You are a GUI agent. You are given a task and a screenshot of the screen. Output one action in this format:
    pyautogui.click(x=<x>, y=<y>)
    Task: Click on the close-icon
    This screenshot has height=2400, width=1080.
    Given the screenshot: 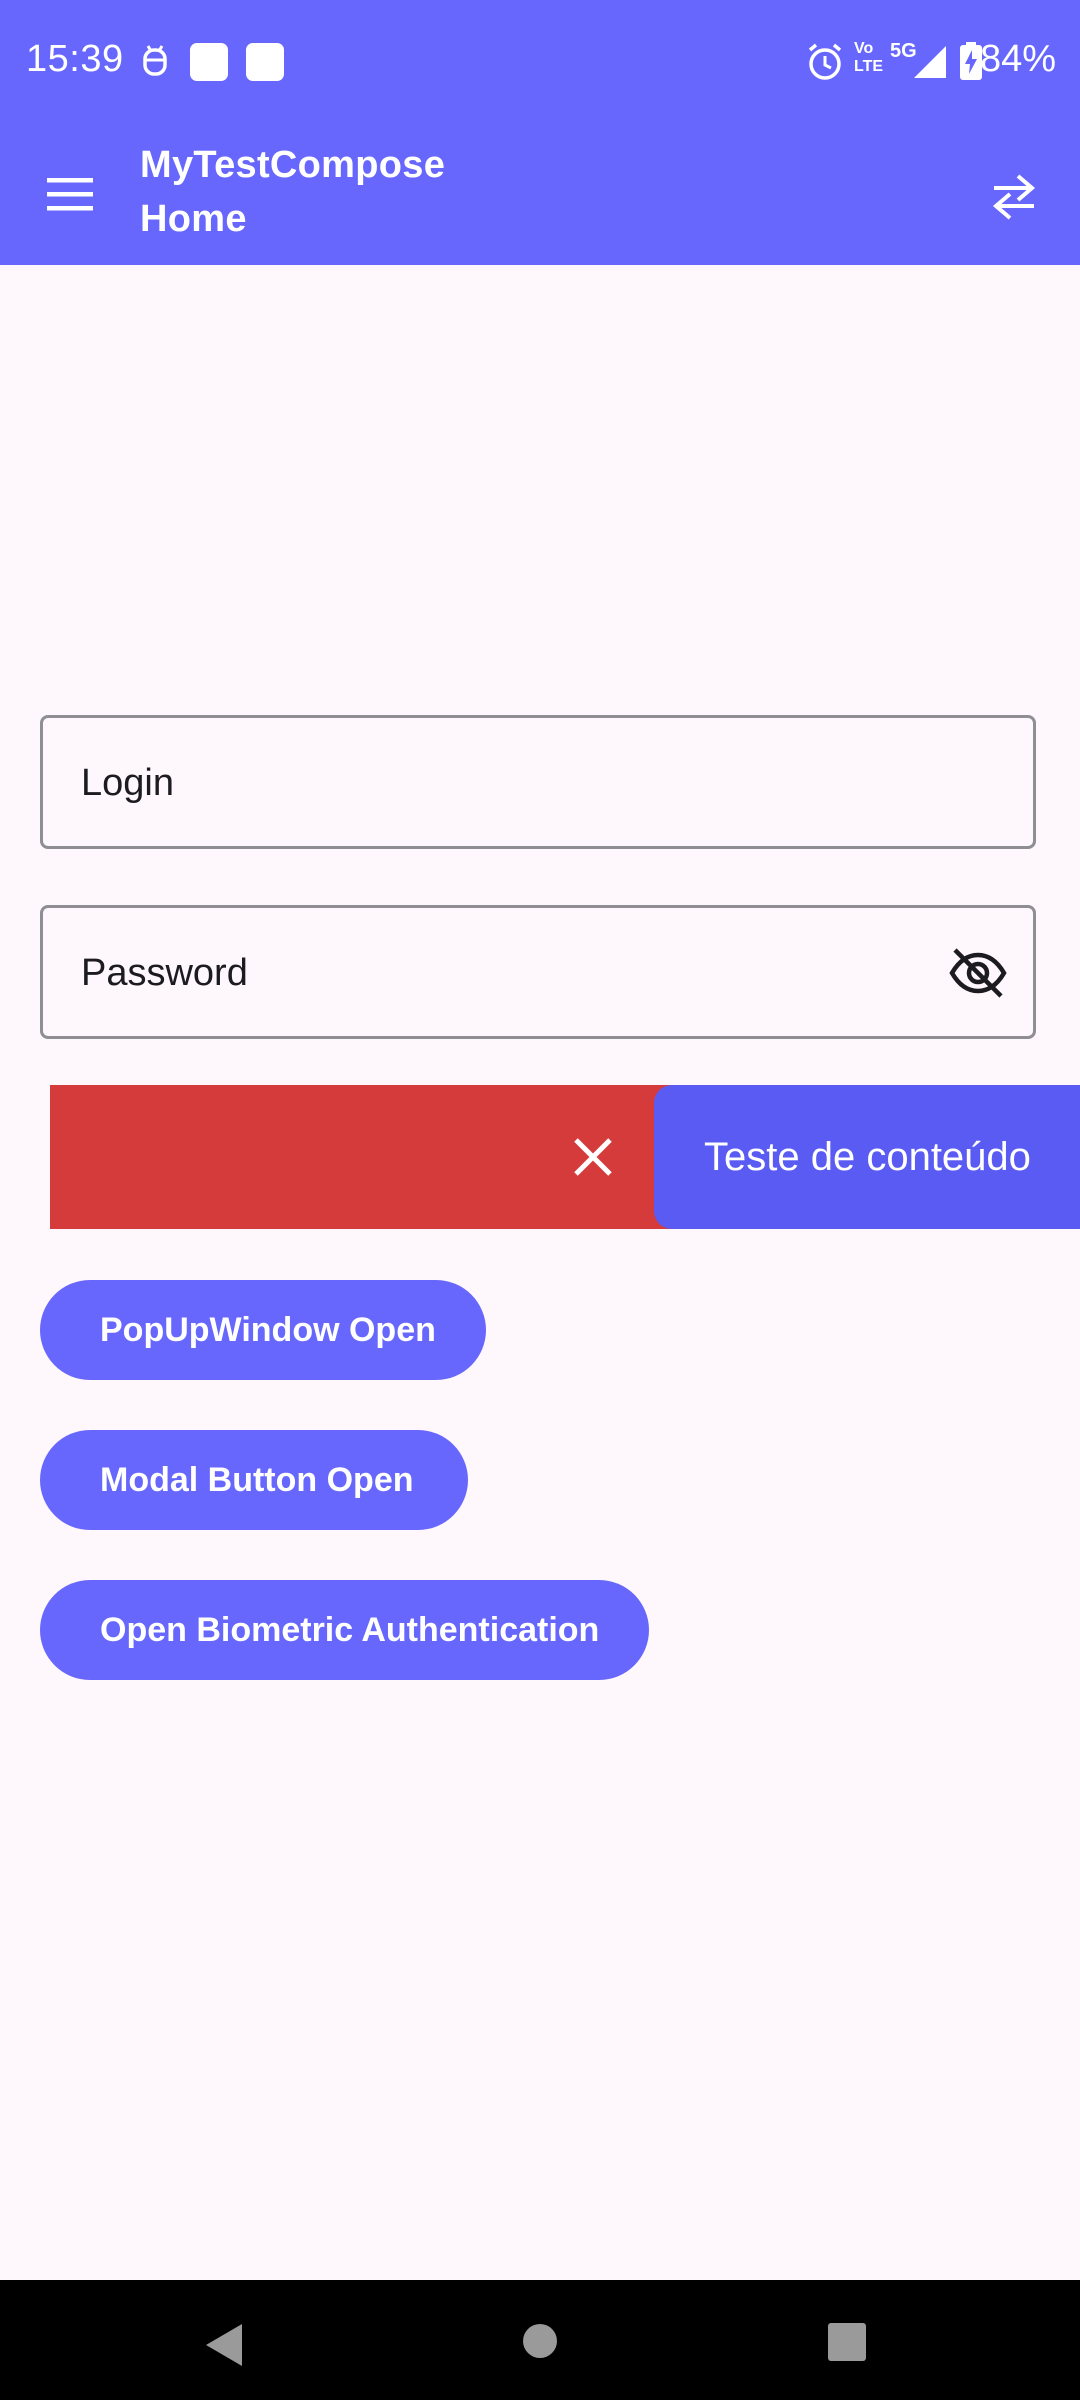 What is the action you would take?
    pyautogui.click(x=593, y=1157)
    